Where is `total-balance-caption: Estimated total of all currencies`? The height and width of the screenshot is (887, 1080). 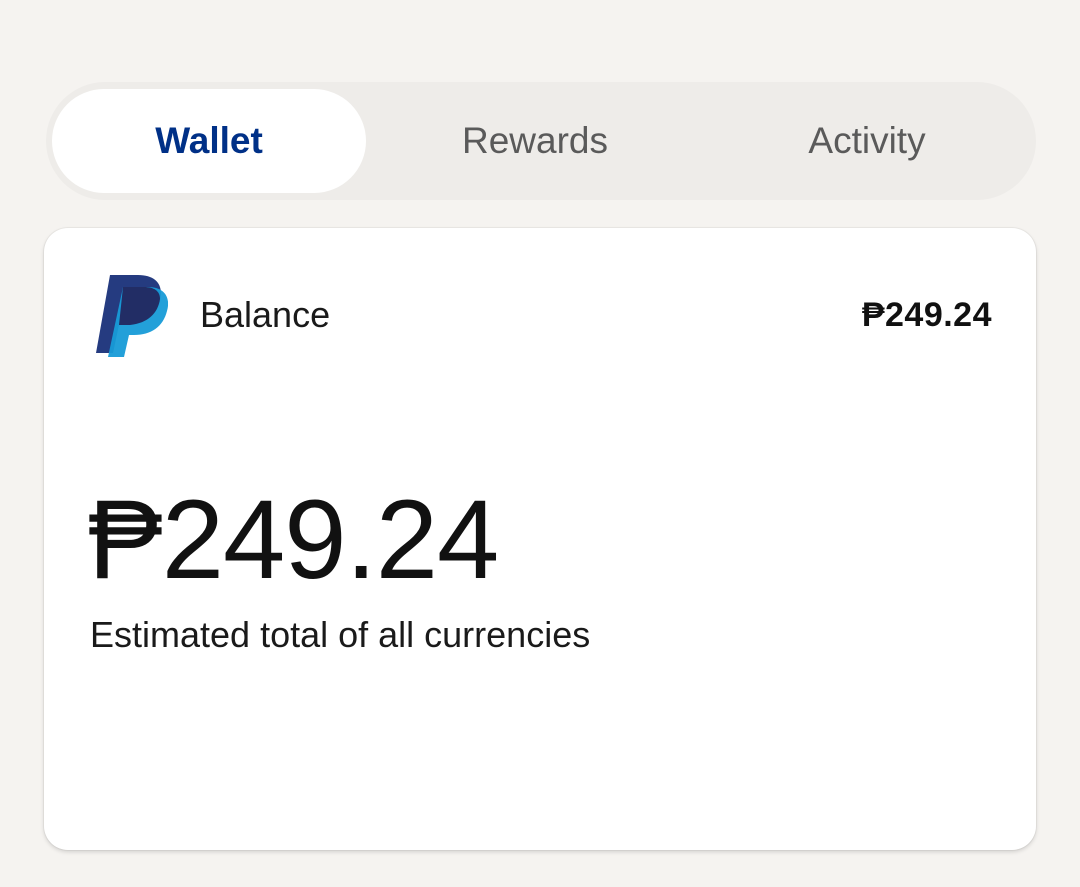 total-balance-caption: Estimated total of all currencies is located at coordinates (340, 634).